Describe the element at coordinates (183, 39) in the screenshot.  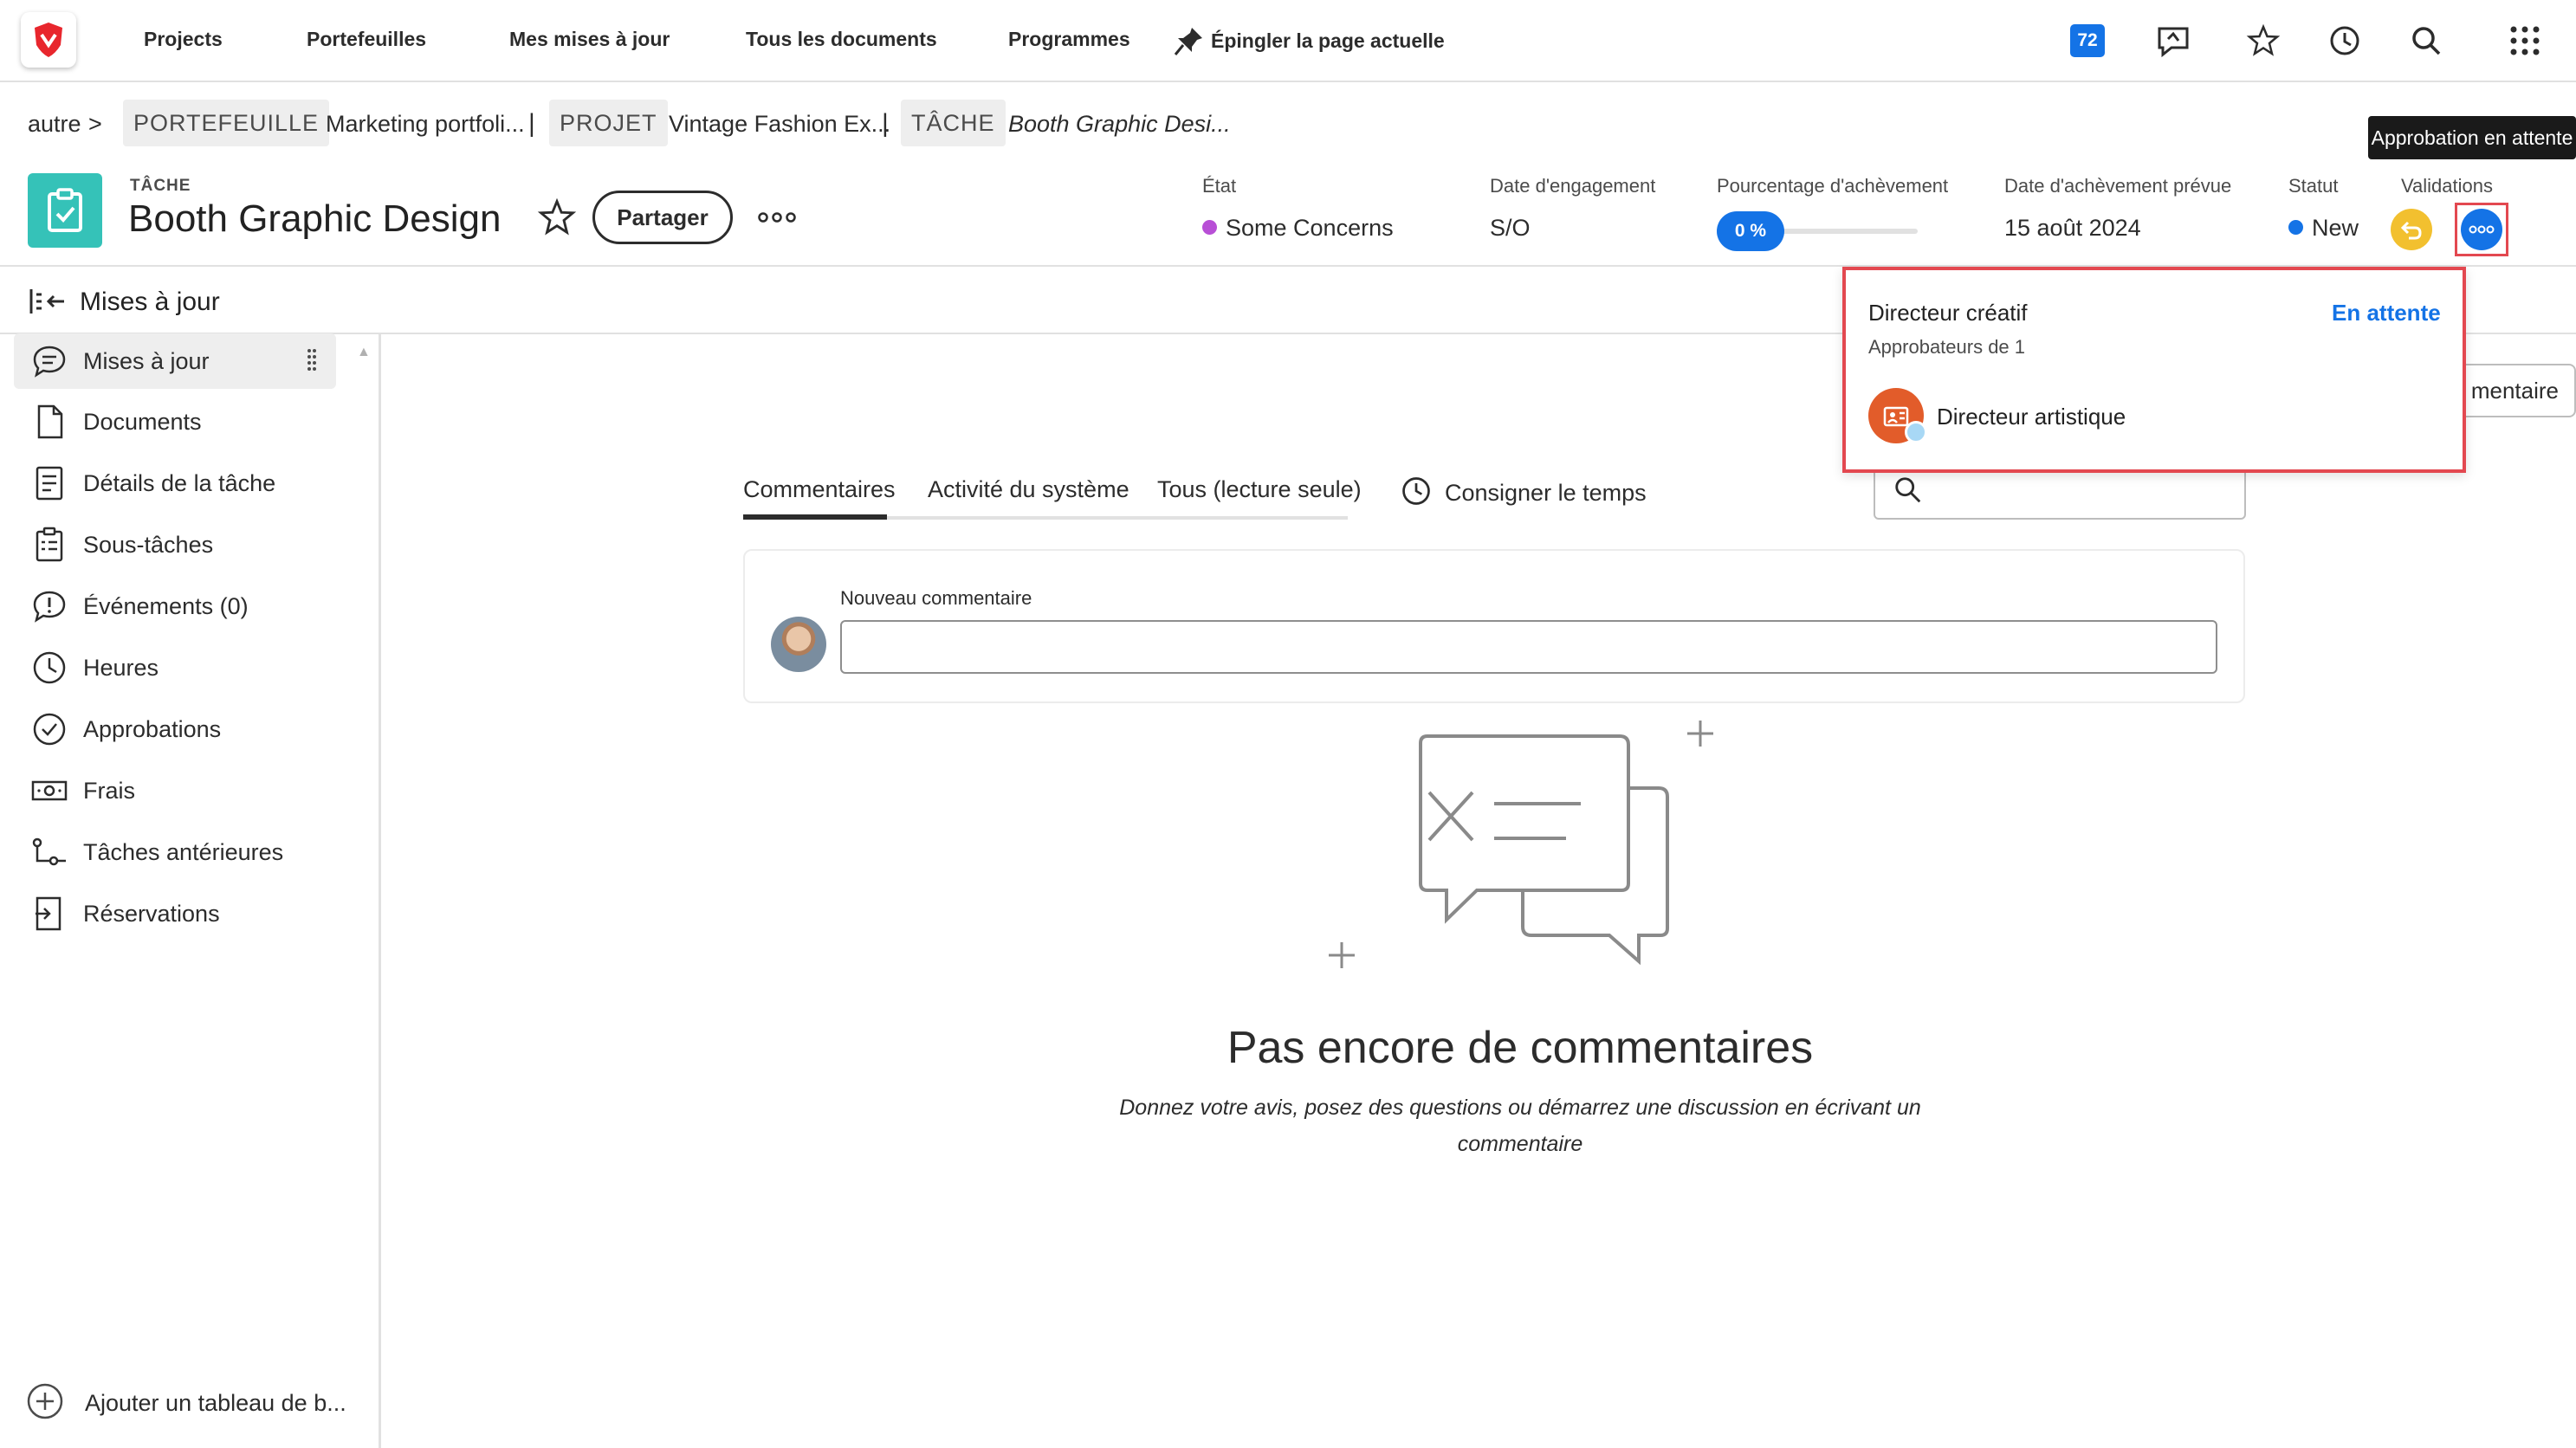
I see `nav-projects: Projects` at that location.